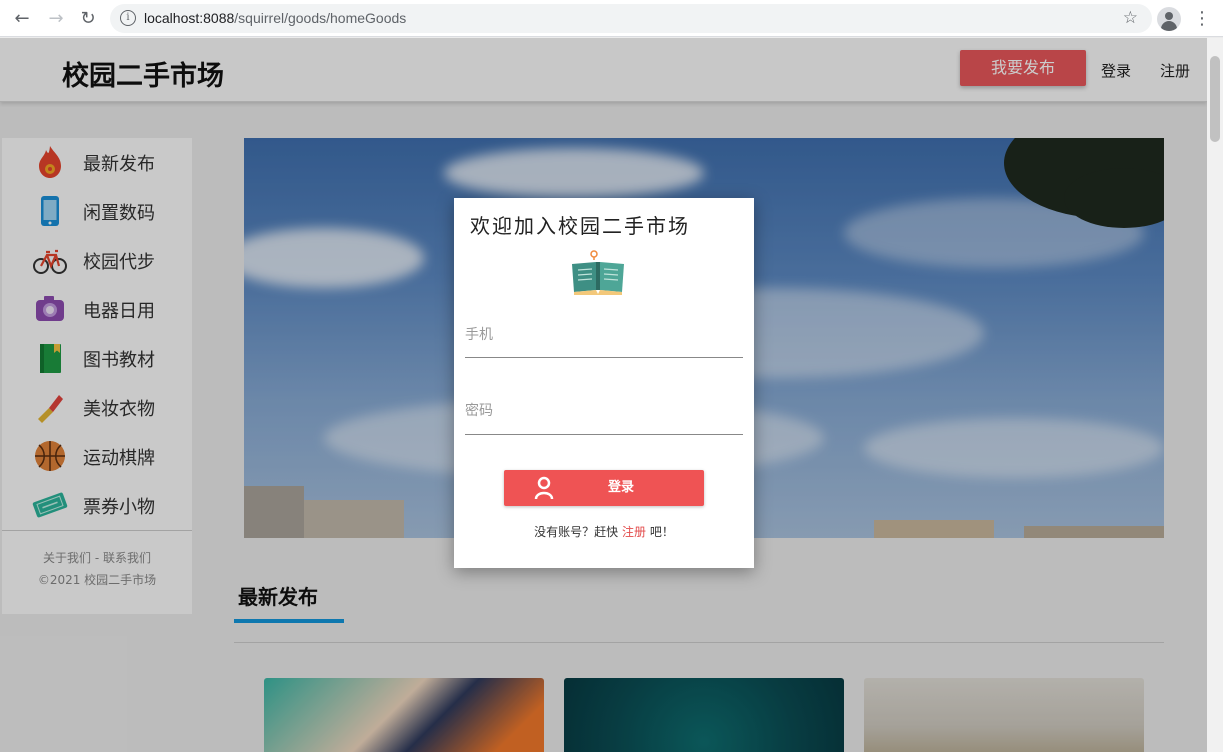 The width and height of the screenshot is (1223, 752). I want to click on phone-field-underline, so click(604, 357).